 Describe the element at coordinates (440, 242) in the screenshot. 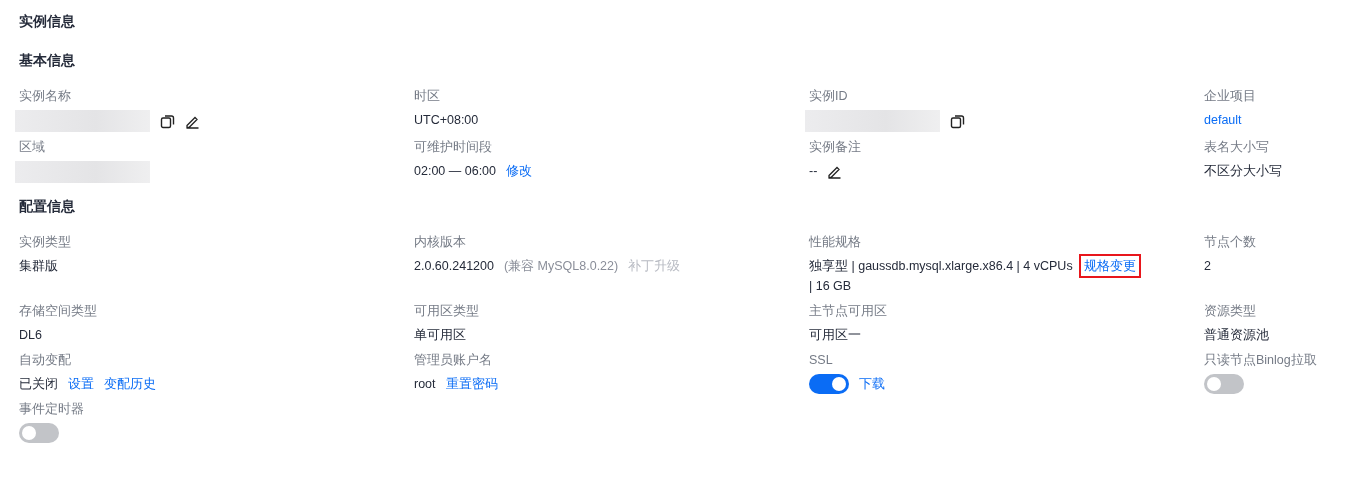

I see `field-label: 内核版本` at that location.